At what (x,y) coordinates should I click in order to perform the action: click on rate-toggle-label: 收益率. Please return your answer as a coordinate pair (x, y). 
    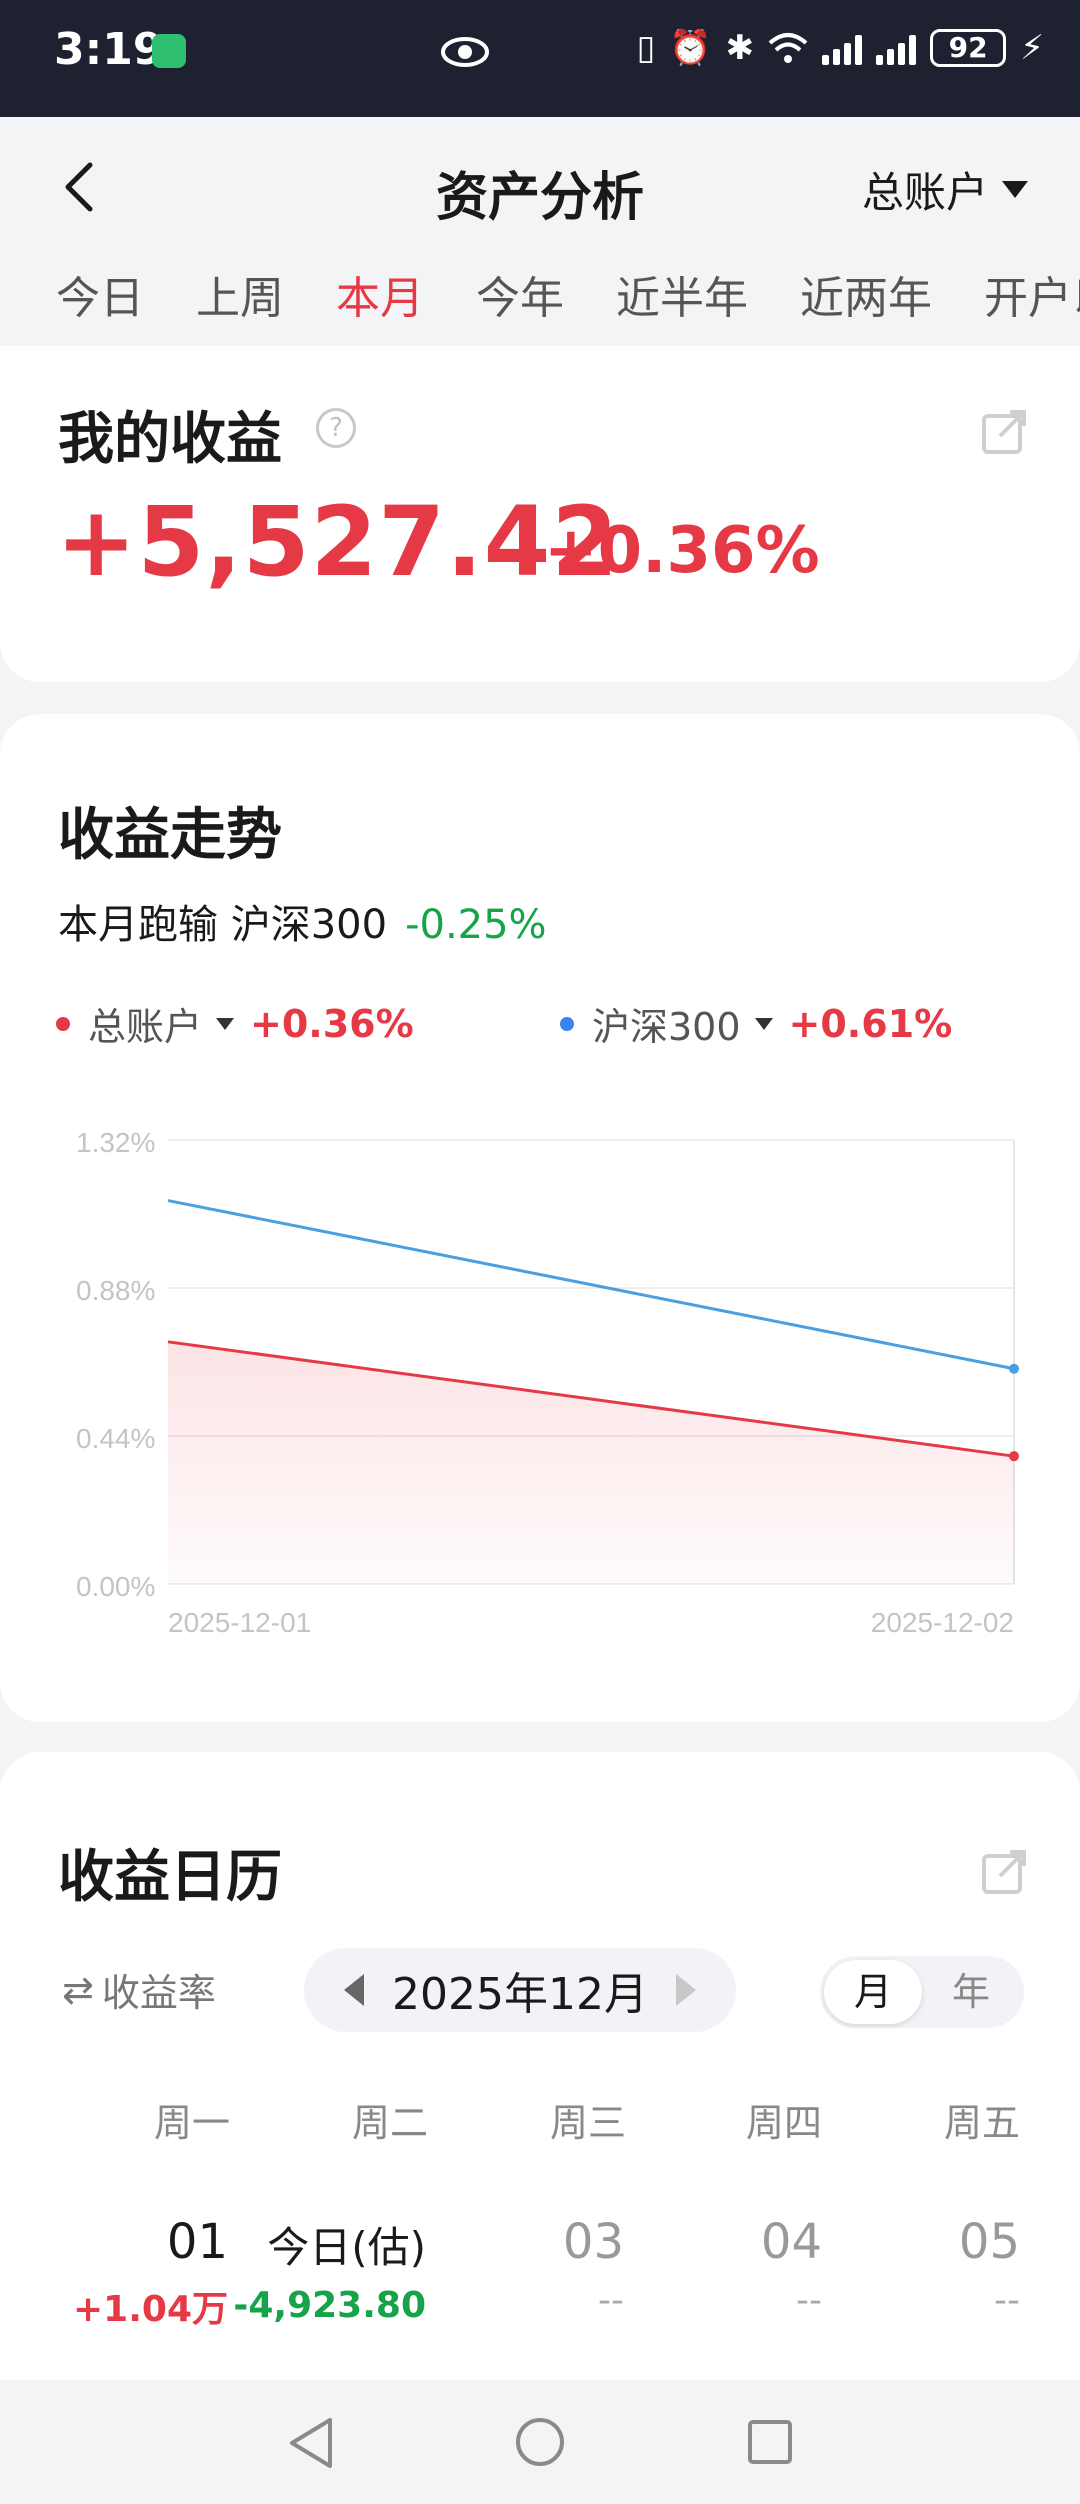
    Looking at the image, I should click on (158, 1993).